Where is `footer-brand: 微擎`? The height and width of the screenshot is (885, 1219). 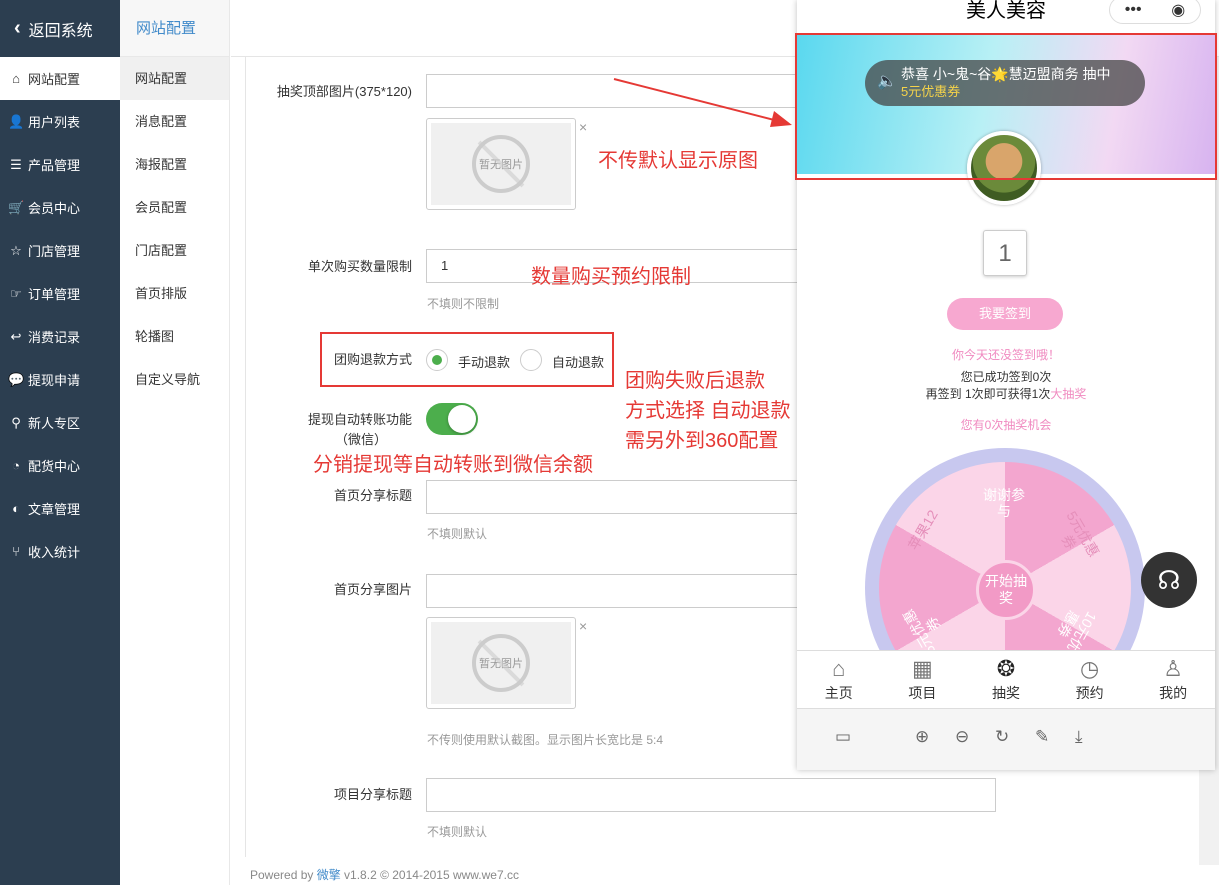
footer-brand: 微擎 is located at coordinates (329, 875).